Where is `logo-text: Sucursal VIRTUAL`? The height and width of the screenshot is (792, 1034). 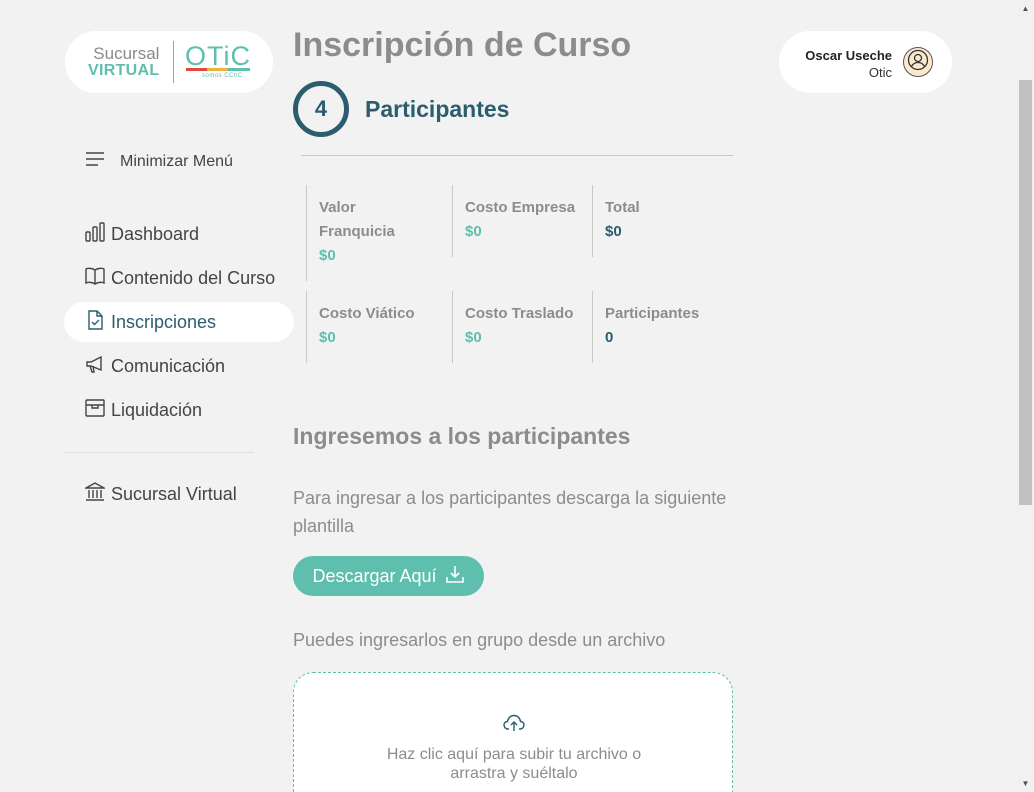
logo-text: Sucursal VIRTUAL is located at coordinates (123, 62).